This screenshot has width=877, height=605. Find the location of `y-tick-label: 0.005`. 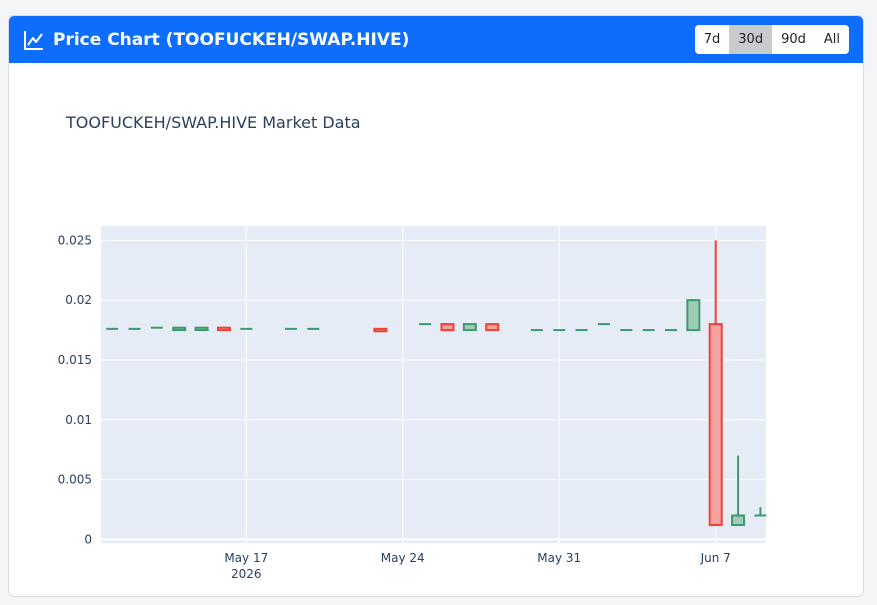

y-tick-label: 0.005 is located at coordinates (75, 480).